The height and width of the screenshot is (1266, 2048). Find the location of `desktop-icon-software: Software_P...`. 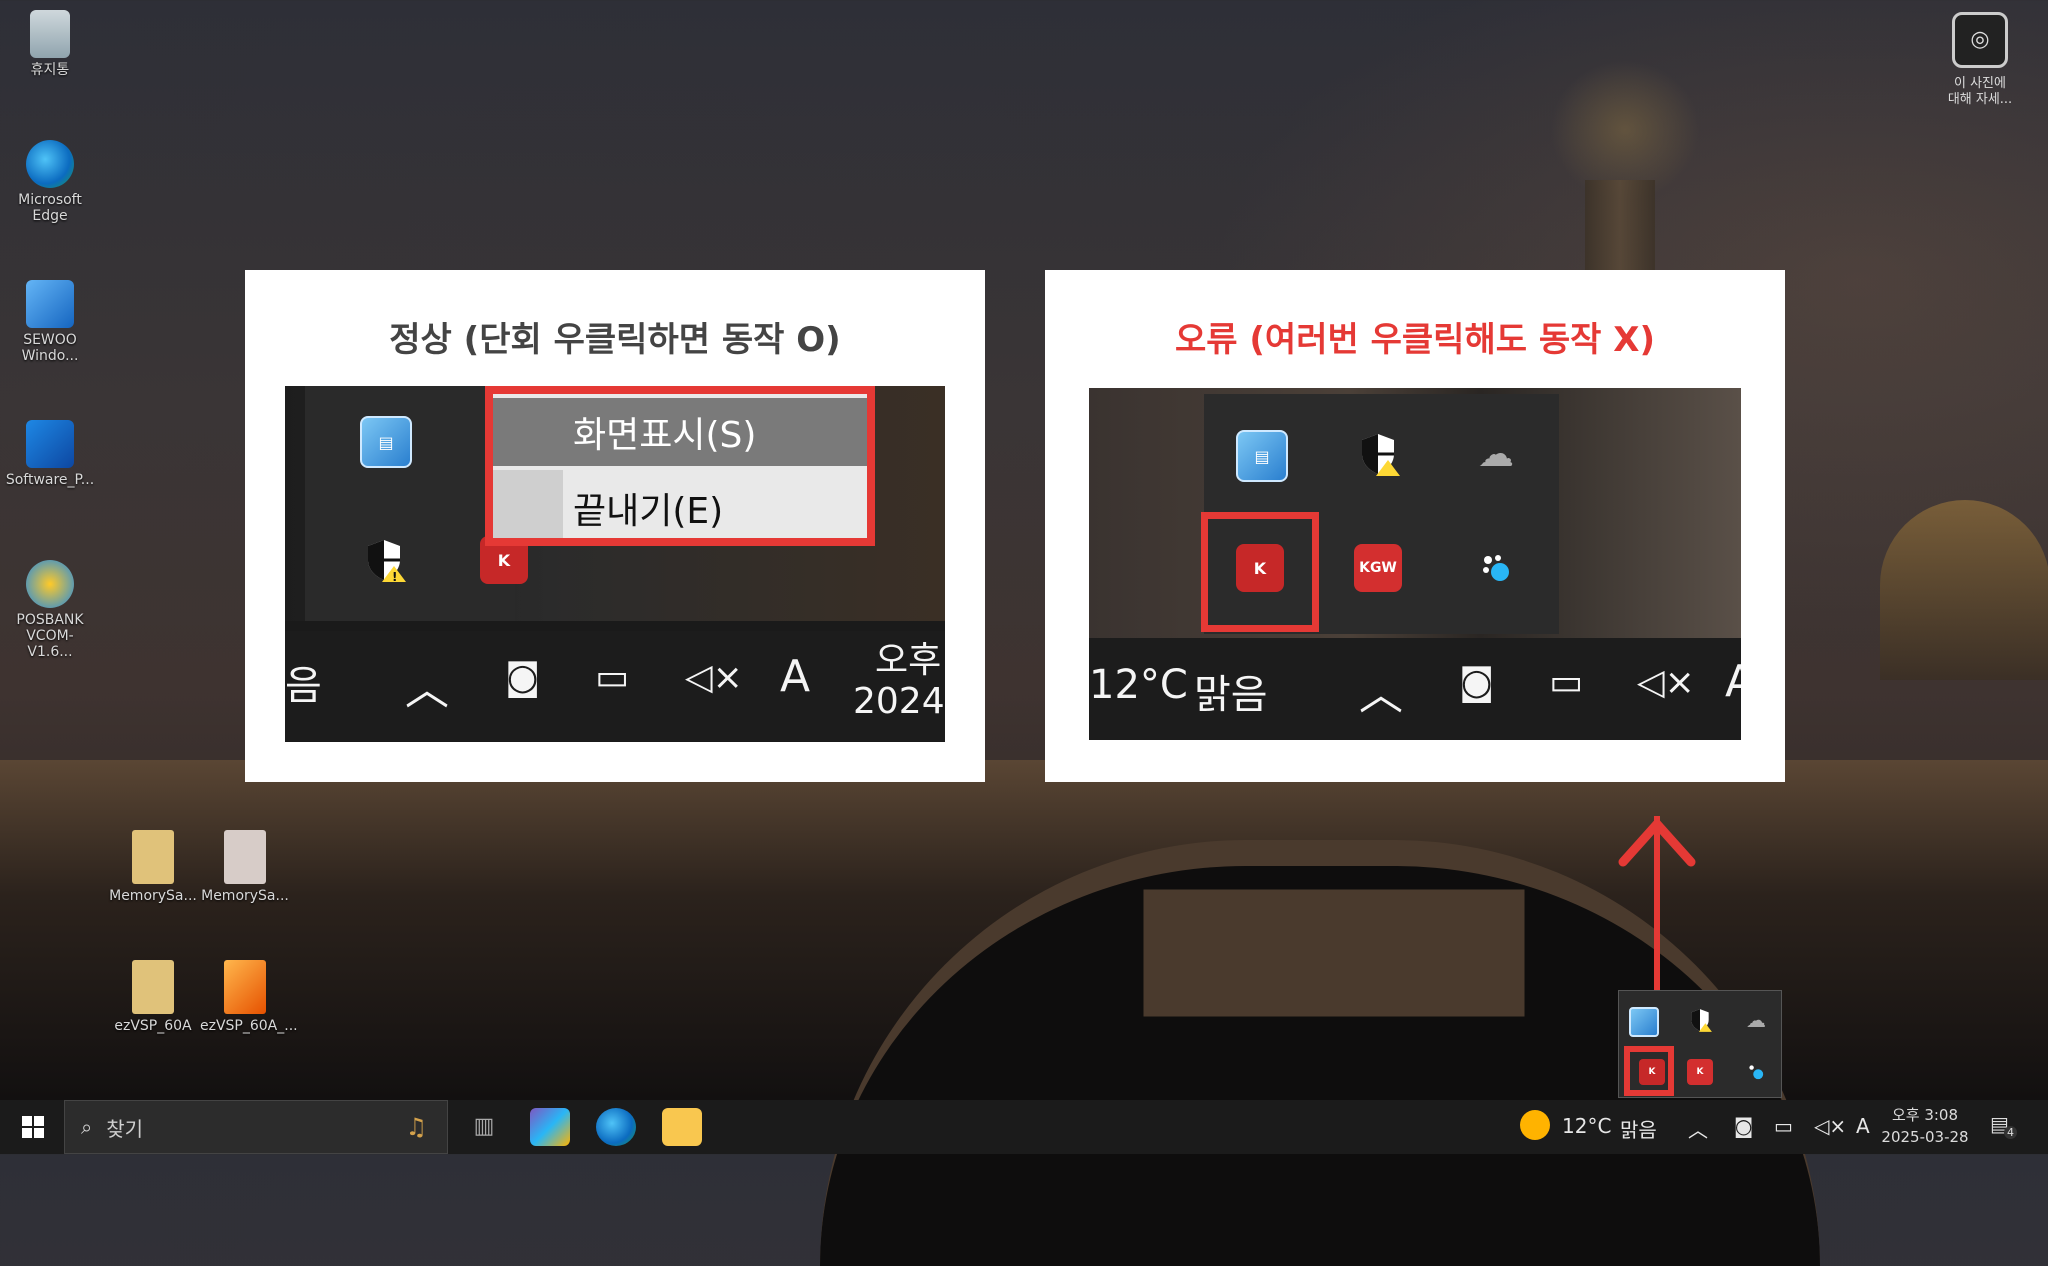

desktop-icon-software: Software_P... is located at coordinates (50, 454).